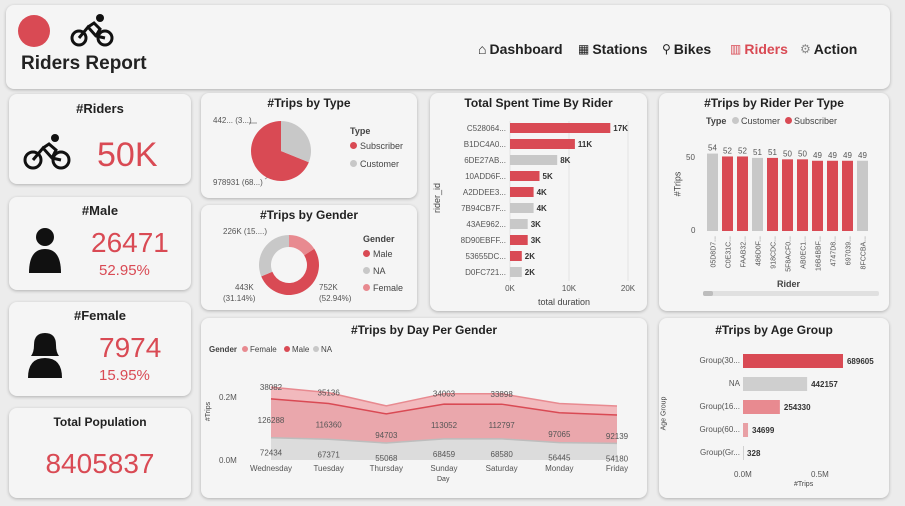 The height and width of the screenshot is (506, 905). I want to click on x-tick: Monday, so click(559, 468).